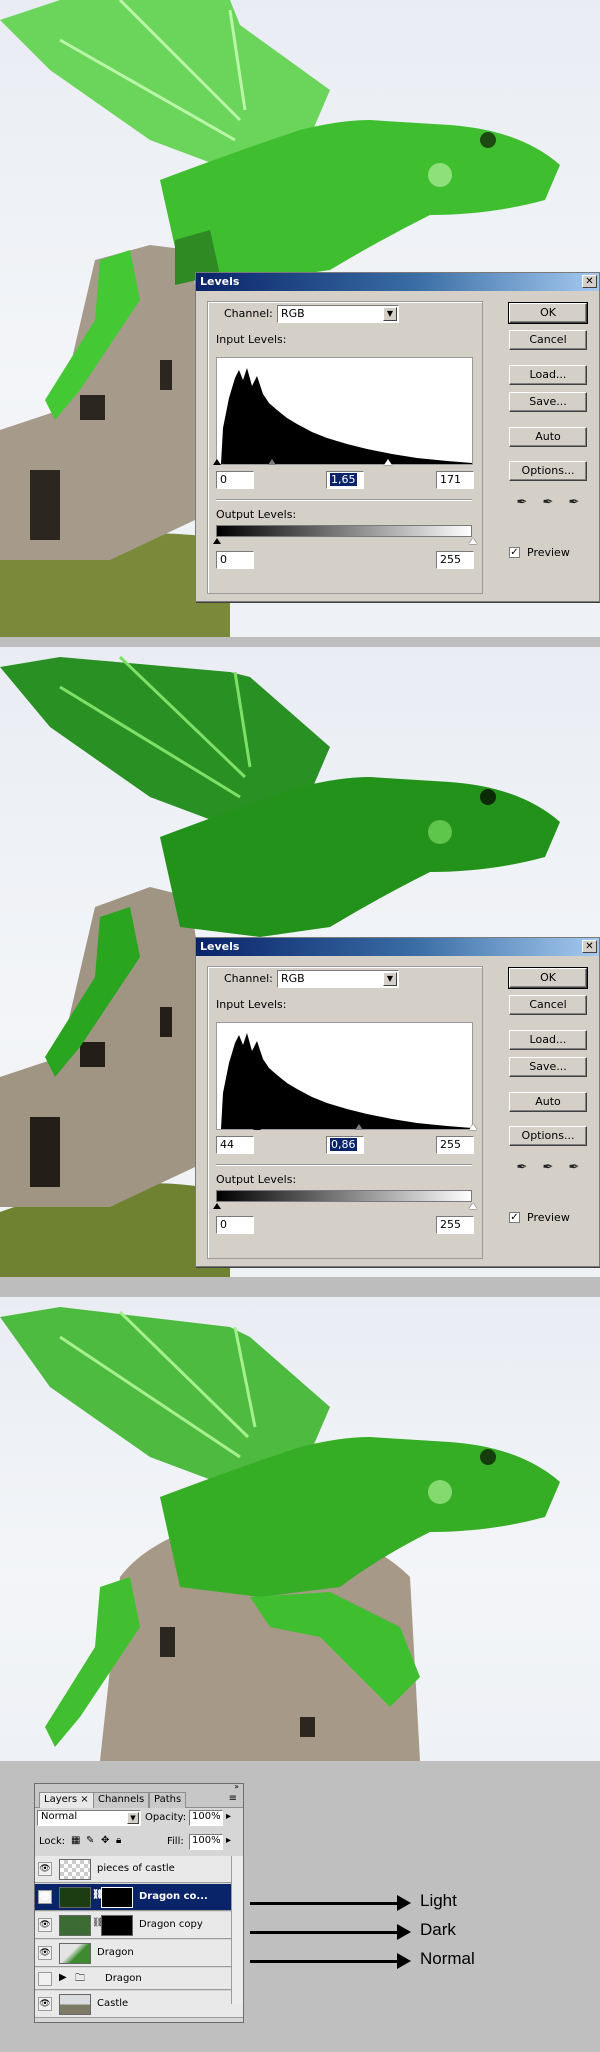  What do you see at coordinates (228, 1816) in the screenshot?
I see `opacity-arrow-icon: ▸` at bounding box center [228, 1816].